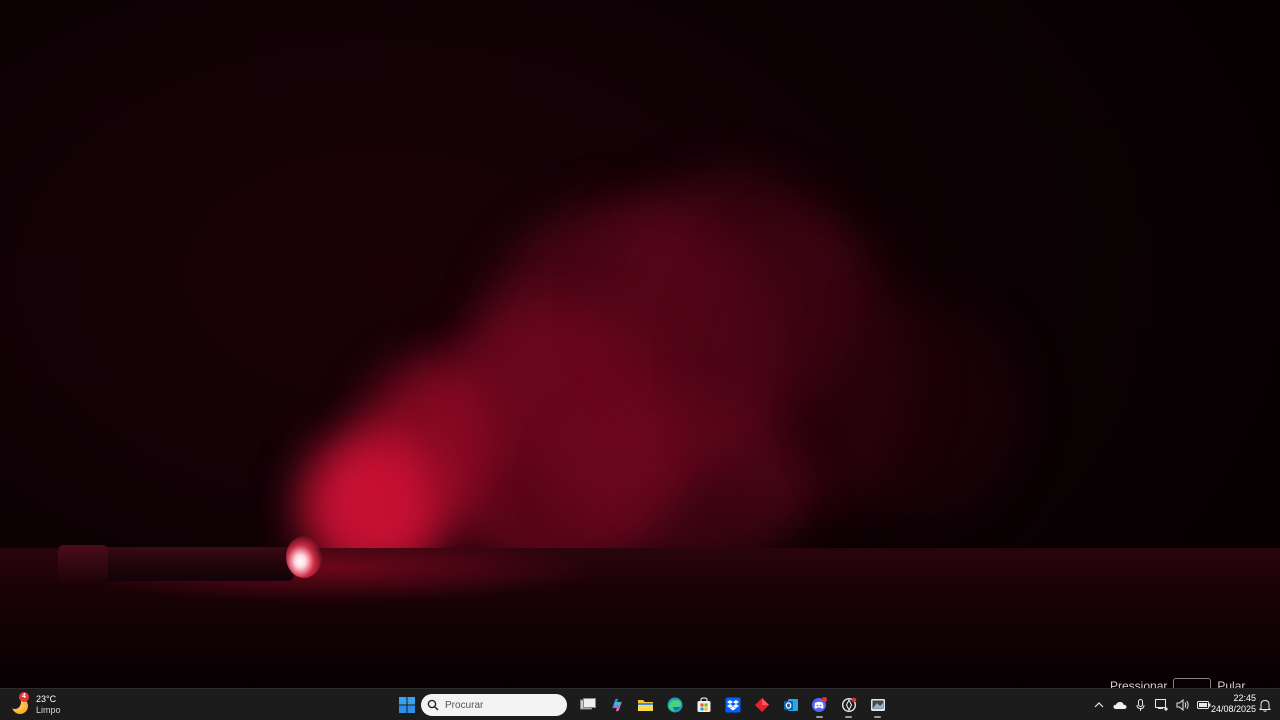  I want to click on onedrive-tray-icon, so click(1119, 705).